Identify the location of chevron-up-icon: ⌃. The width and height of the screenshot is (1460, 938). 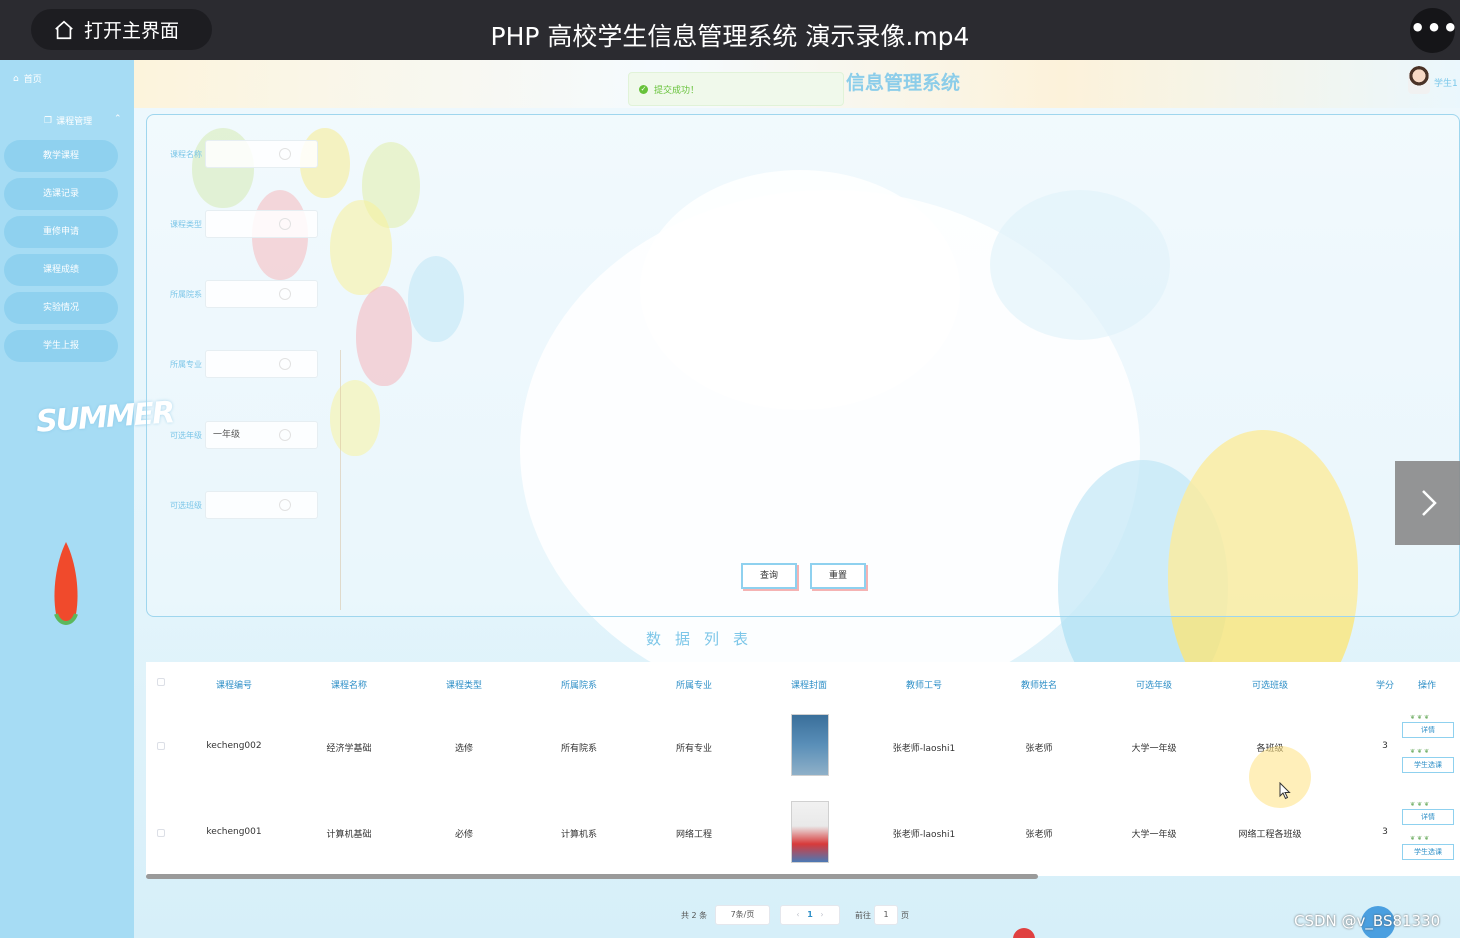
(118, 119).